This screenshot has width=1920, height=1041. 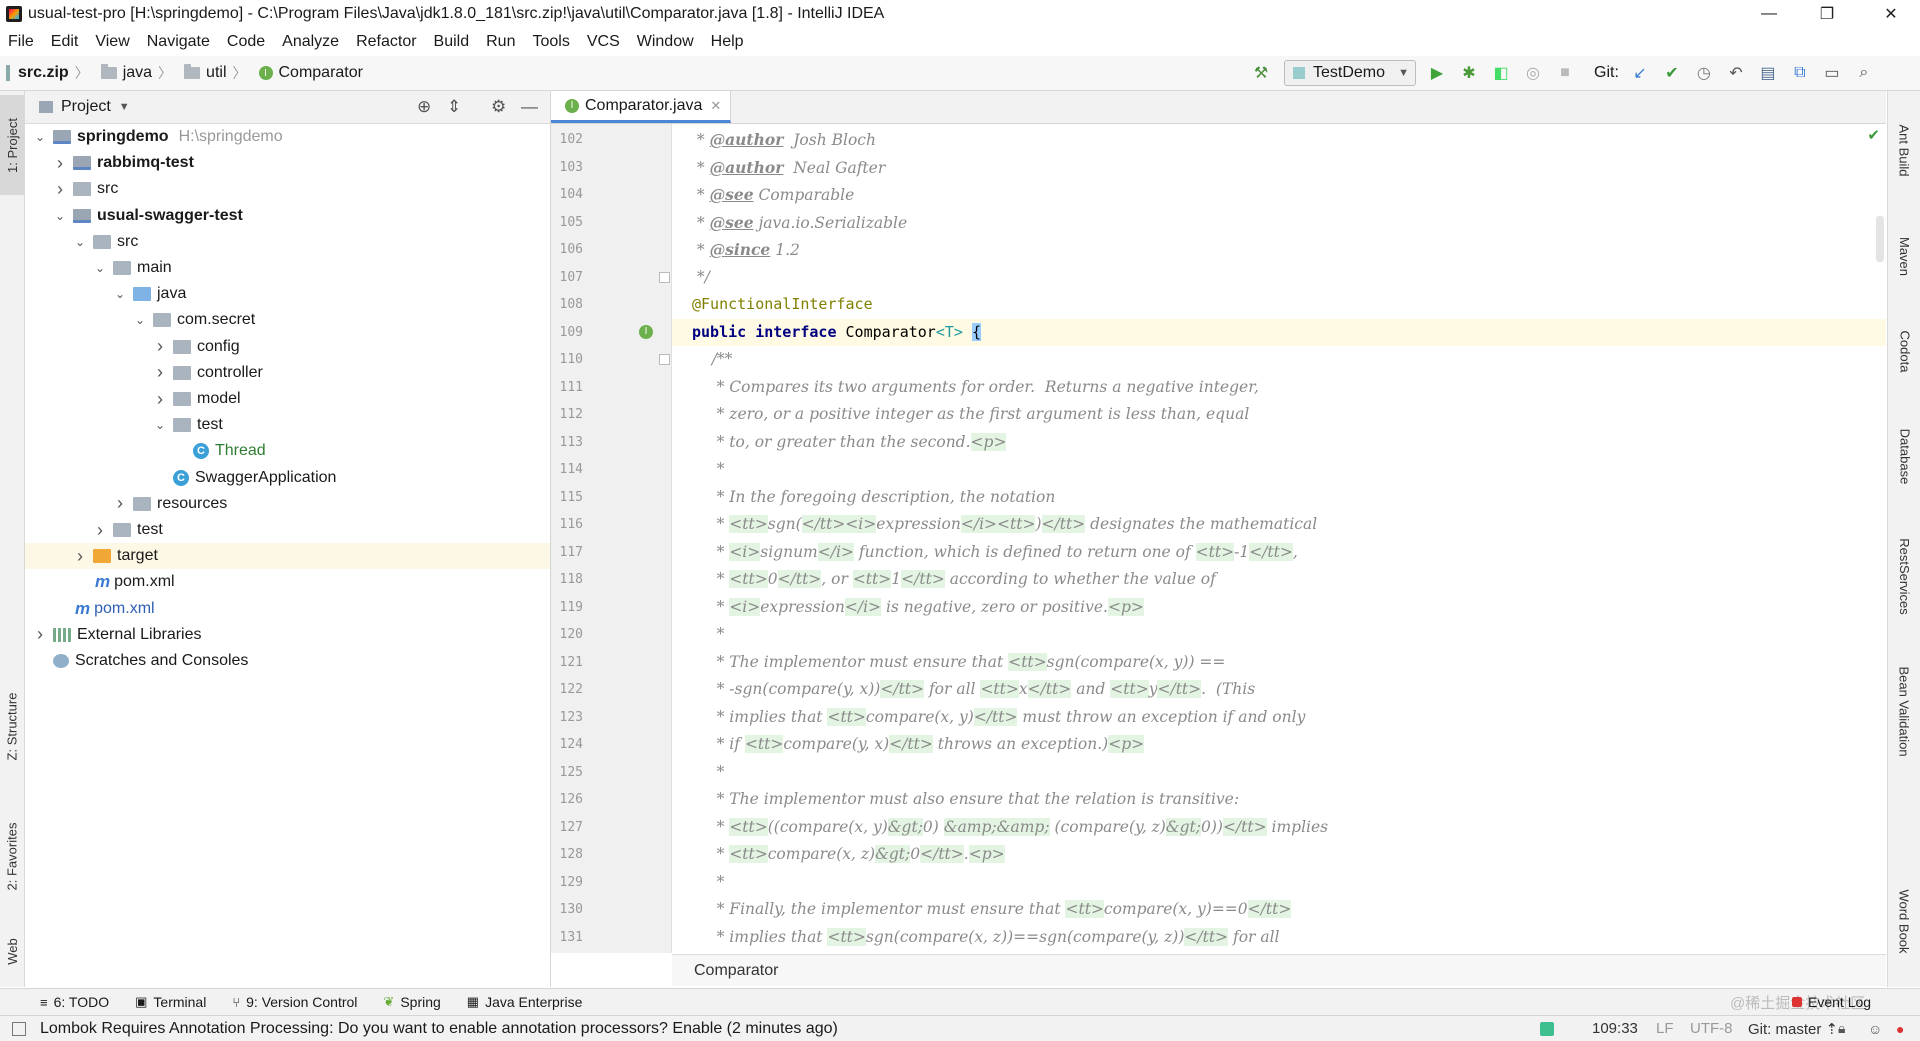 I want to click on event-log-button: Event Log, so click(x=1831, y=1002).